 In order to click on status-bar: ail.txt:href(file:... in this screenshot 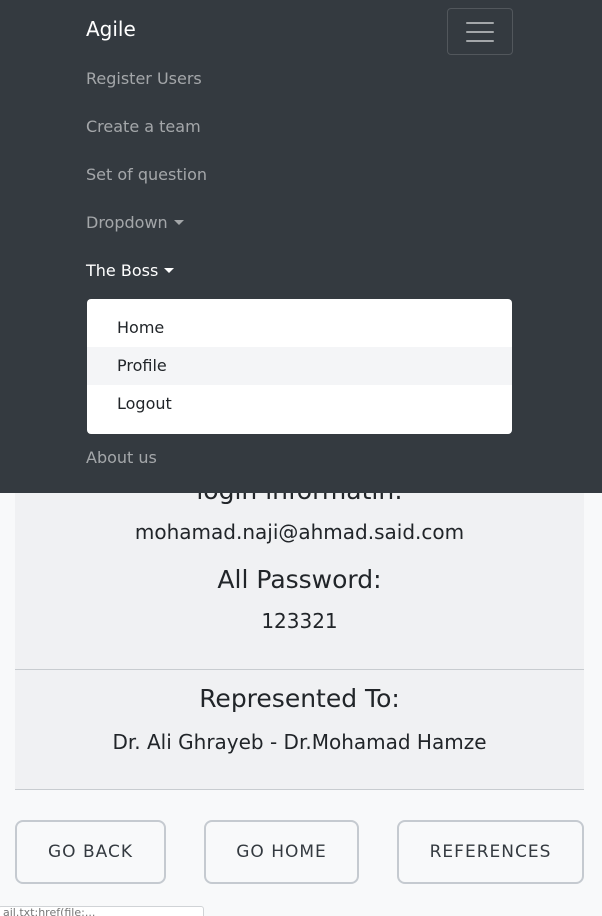, I will do `click(102, 911)`.